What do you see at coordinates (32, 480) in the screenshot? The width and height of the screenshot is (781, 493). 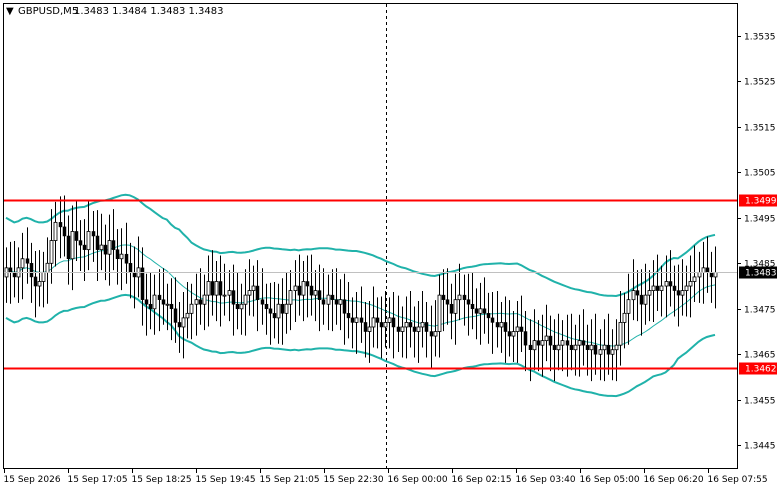 I see `x-tick-label: 15 Sep 2026` at bounding box center [32, 480].